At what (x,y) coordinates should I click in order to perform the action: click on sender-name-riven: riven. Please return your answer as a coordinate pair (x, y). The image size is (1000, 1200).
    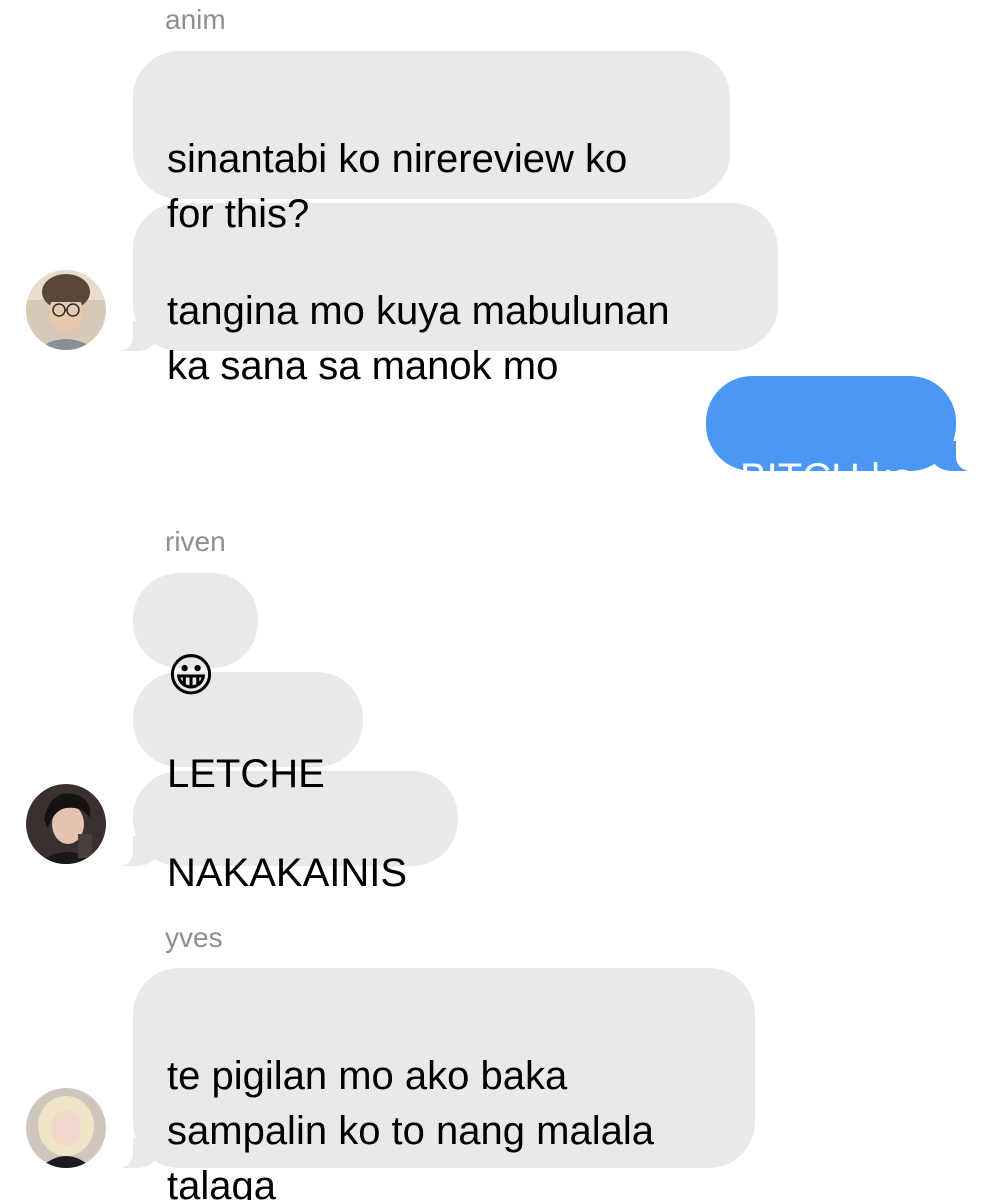
    Looking at the image, I should click on (195, 541).